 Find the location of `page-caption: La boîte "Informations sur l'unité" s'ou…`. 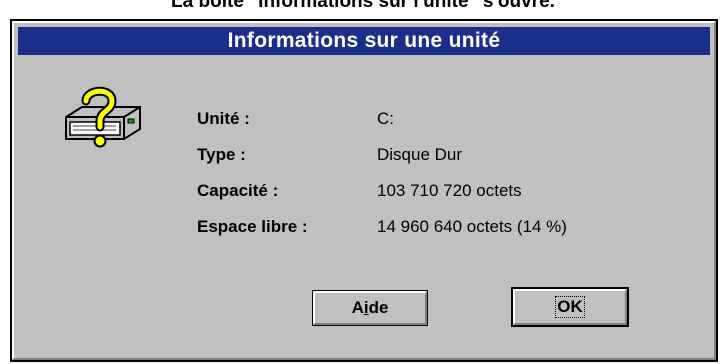

page-caption: La boîte "Informations sur l'unité" s'ou… is located at coordinates (363, 6).